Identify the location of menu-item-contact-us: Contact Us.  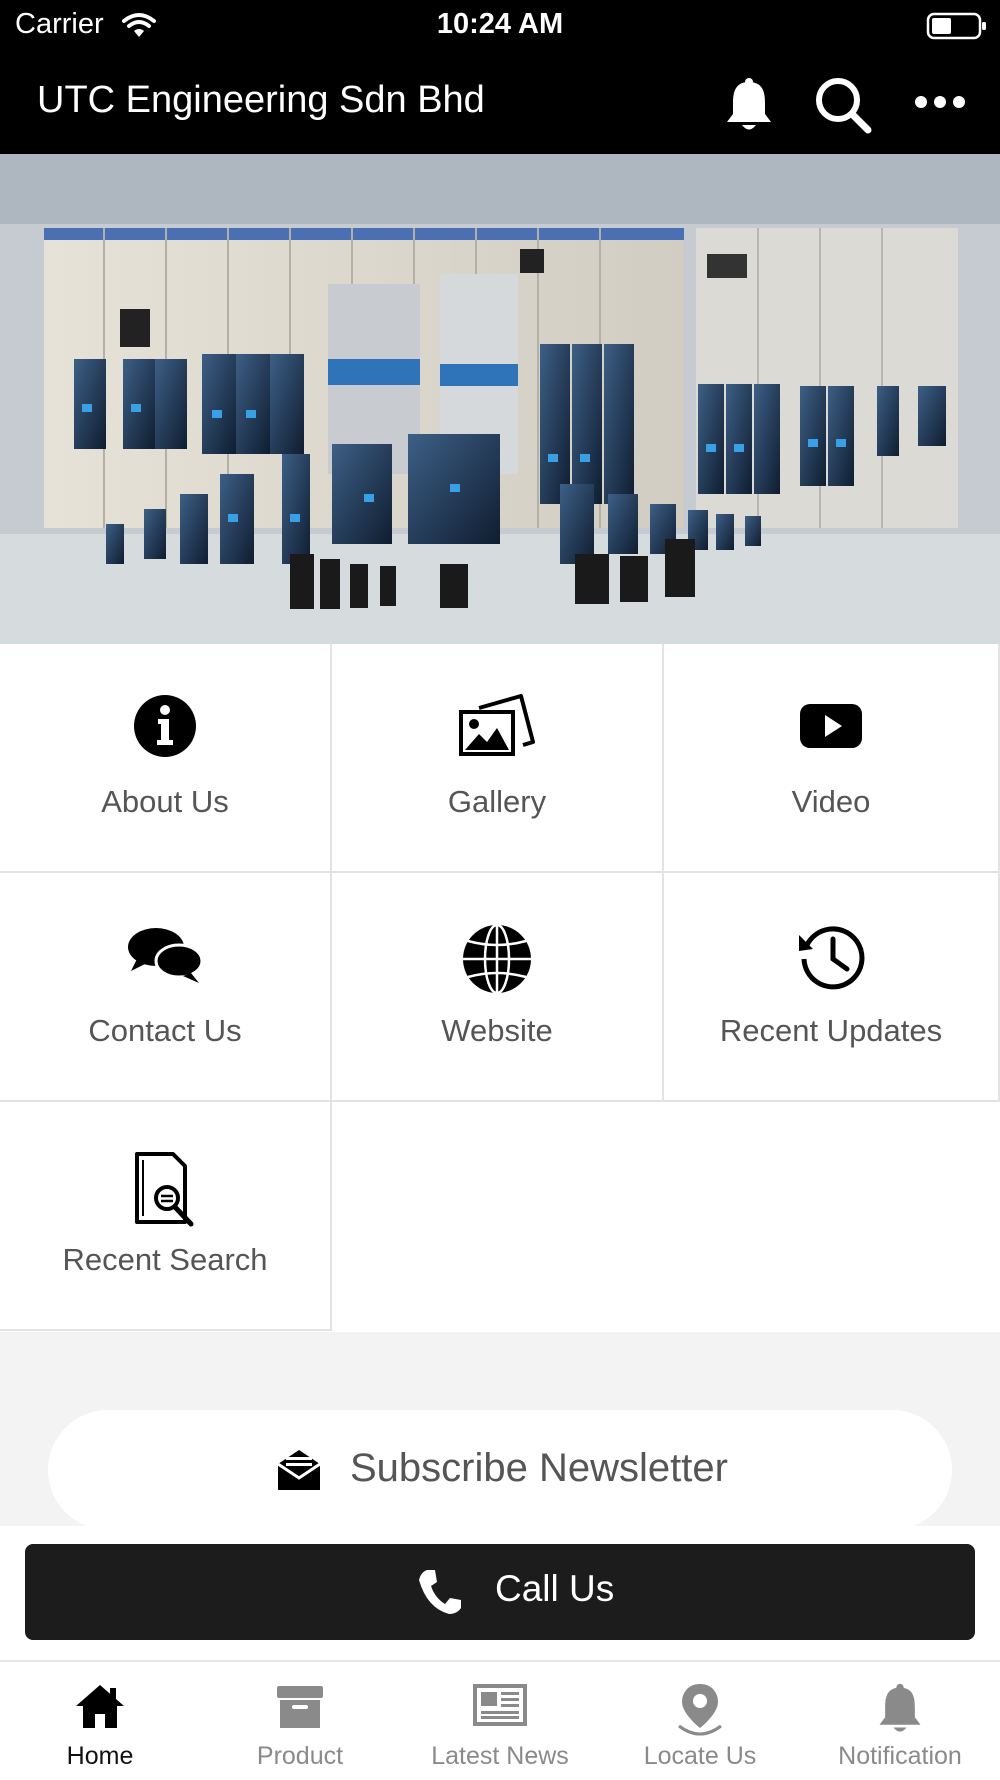
(166, 987).